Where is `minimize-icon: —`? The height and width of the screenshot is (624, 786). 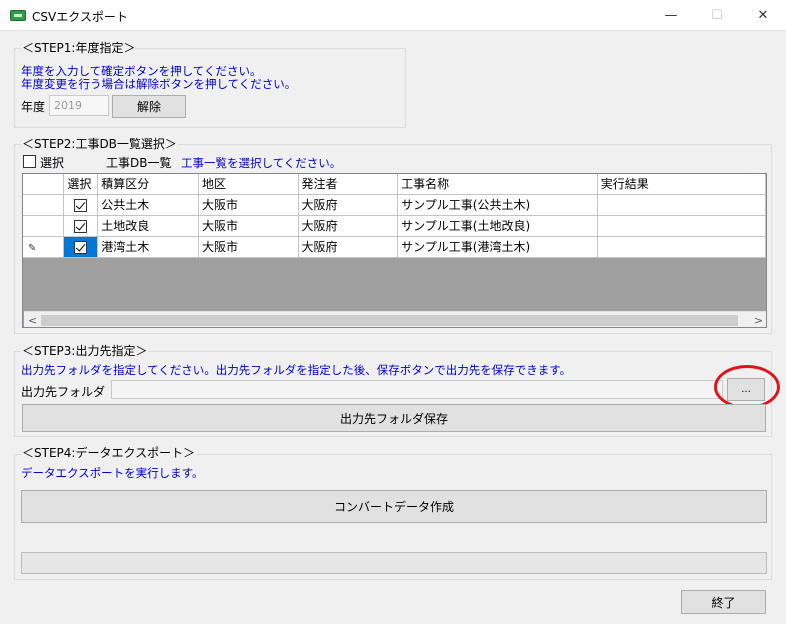 minimize-icon: — is located at coordinates (671, 15).